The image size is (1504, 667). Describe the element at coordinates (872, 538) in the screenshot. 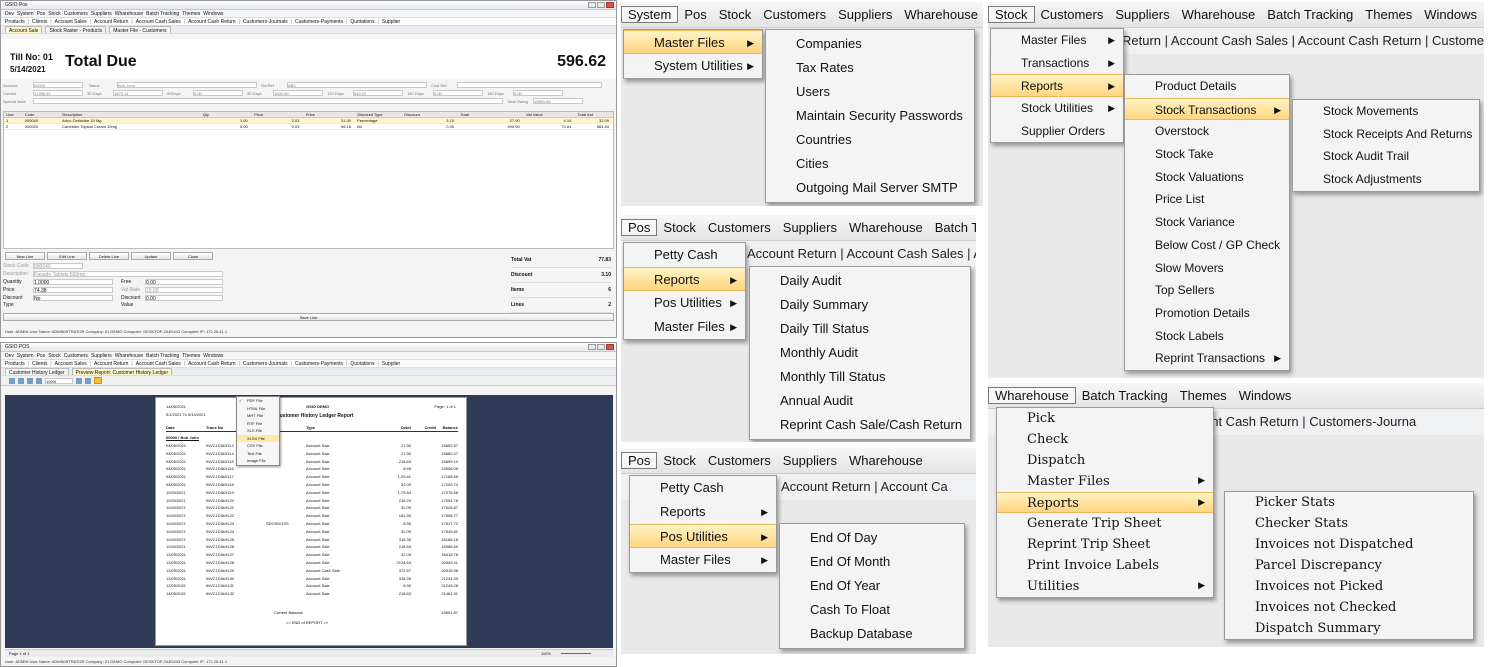

I see `menu-item-end-of-day: End Of Day` at that location.